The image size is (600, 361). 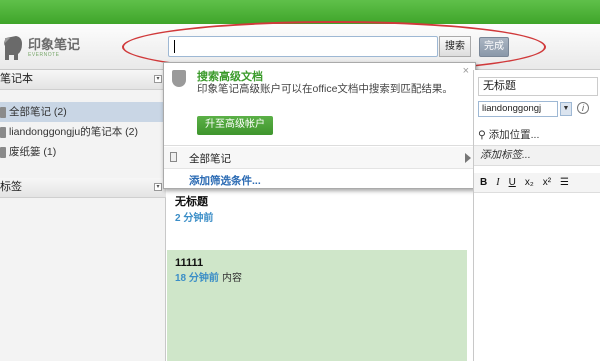 I want to click on subscript-button: x₂, so click(x=529, y=182).